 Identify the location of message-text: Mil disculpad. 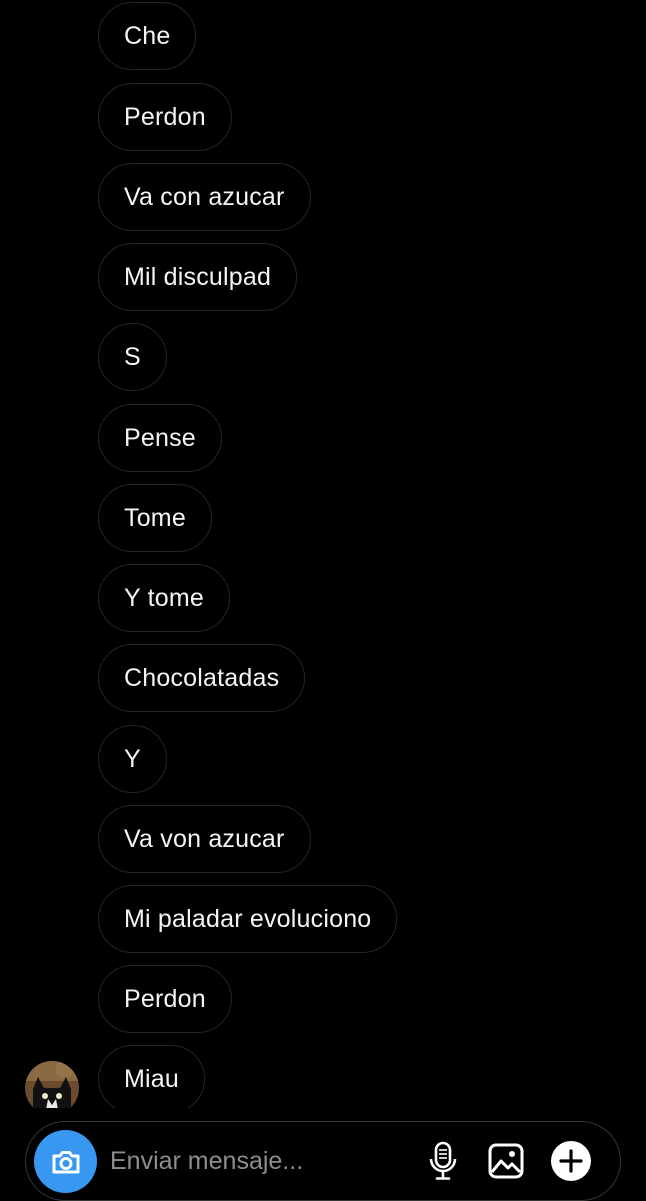
(198, 276).